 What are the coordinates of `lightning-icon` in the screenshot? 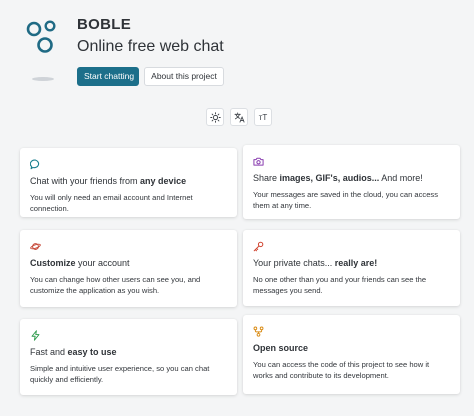 It's located at (35, 335).